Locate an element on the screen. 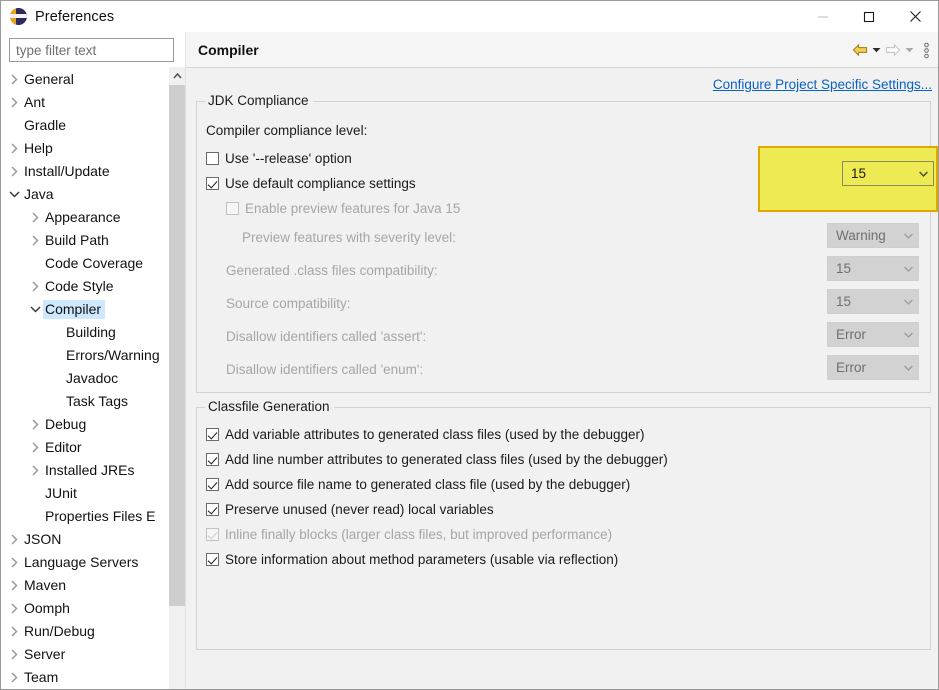  sidebar-item-server: Server is located at coordinates (84, 654).